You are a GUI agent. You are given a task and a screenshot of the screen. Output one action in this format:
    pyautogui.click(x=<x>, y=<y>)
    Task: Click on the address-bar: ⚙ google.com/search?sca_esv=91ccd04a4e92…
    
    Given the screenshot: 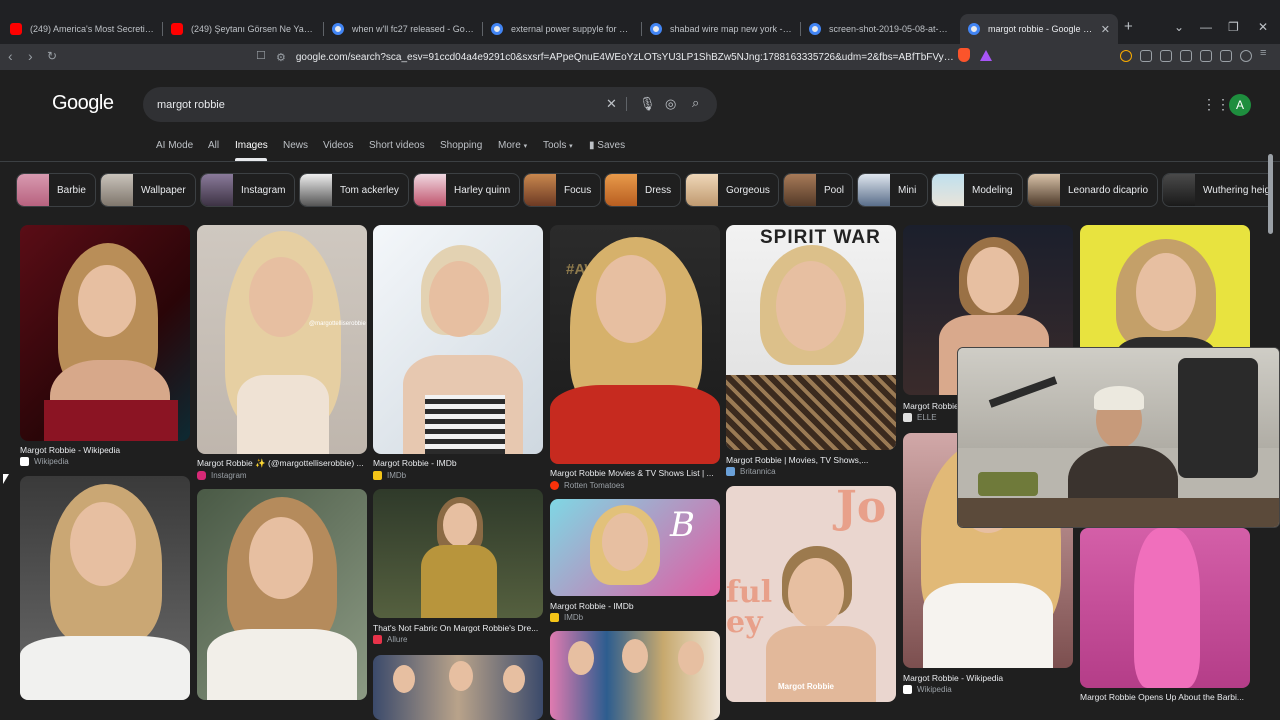 What is the action you would take?
    pyautogui.click(x=636, y=57)
    